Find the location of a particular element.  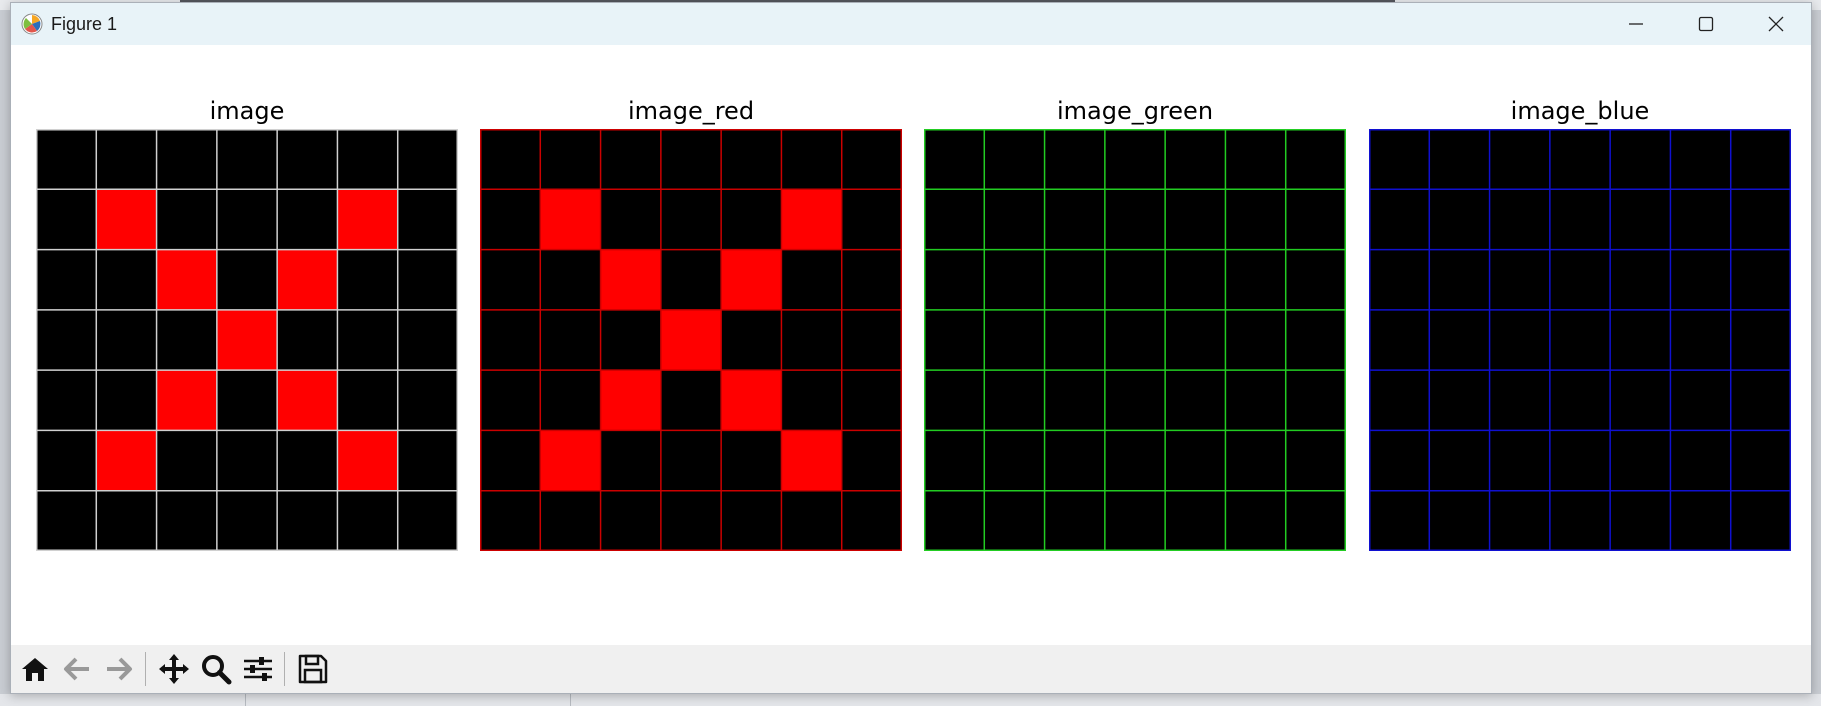

image-green-axes is located at coordinates (1135, 340).